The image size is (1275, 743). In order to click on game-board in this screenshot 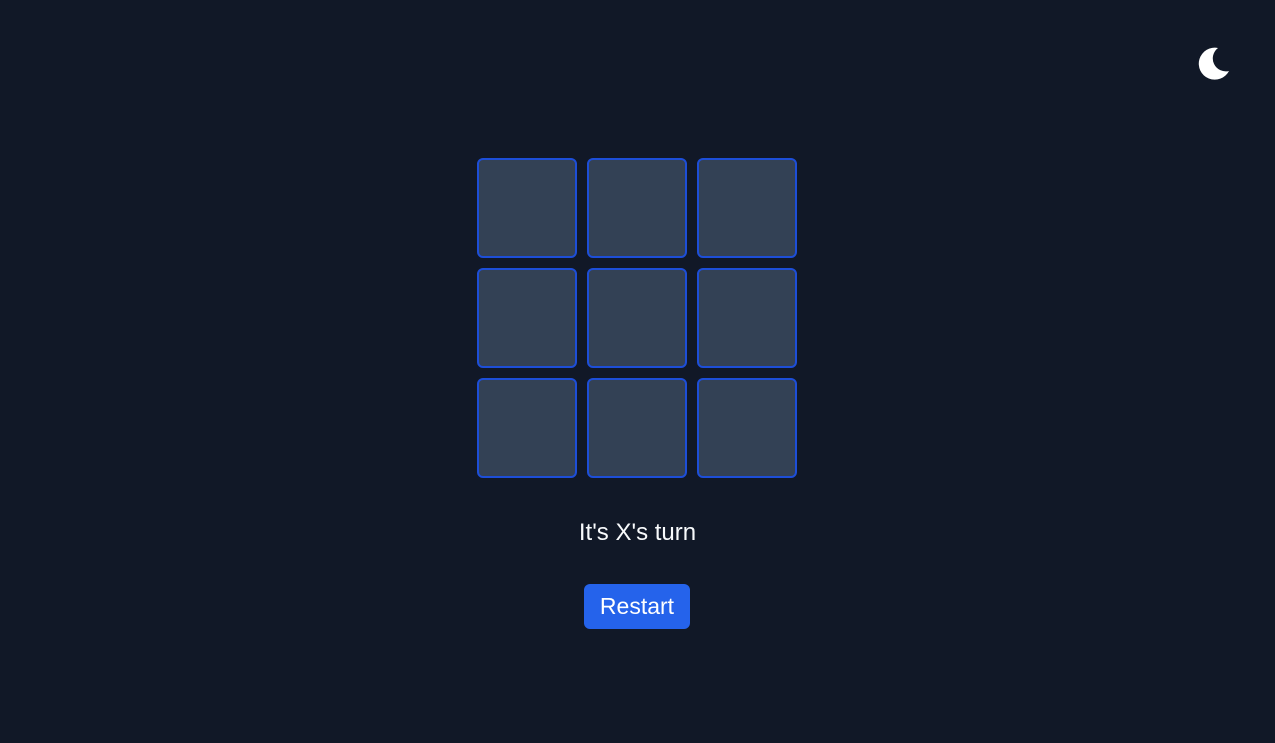, I will do `click(637, 318)`.